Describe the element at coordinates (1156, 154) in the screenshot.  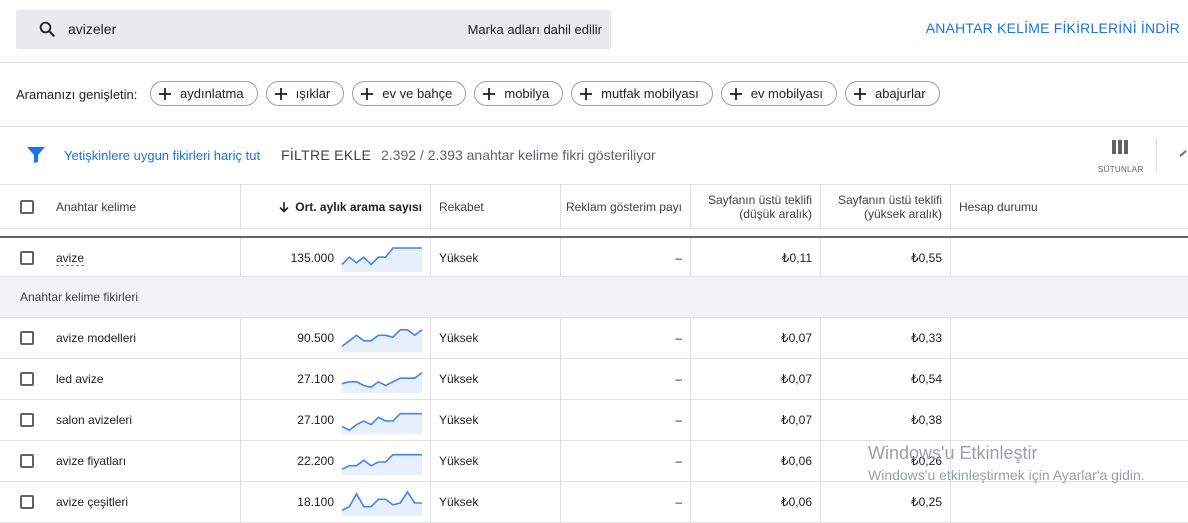
I see `toolbar-divider` at that location.